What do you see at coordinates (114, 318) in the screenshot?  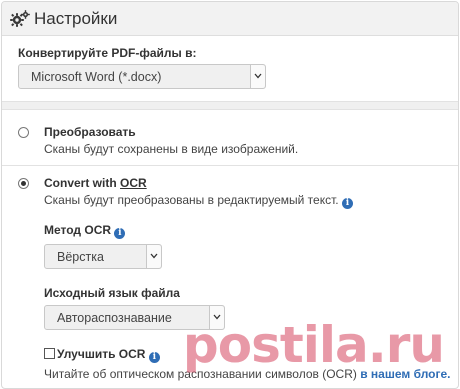 I see `source-language-value: Автораспознавание` at bounding box center [114, 318].